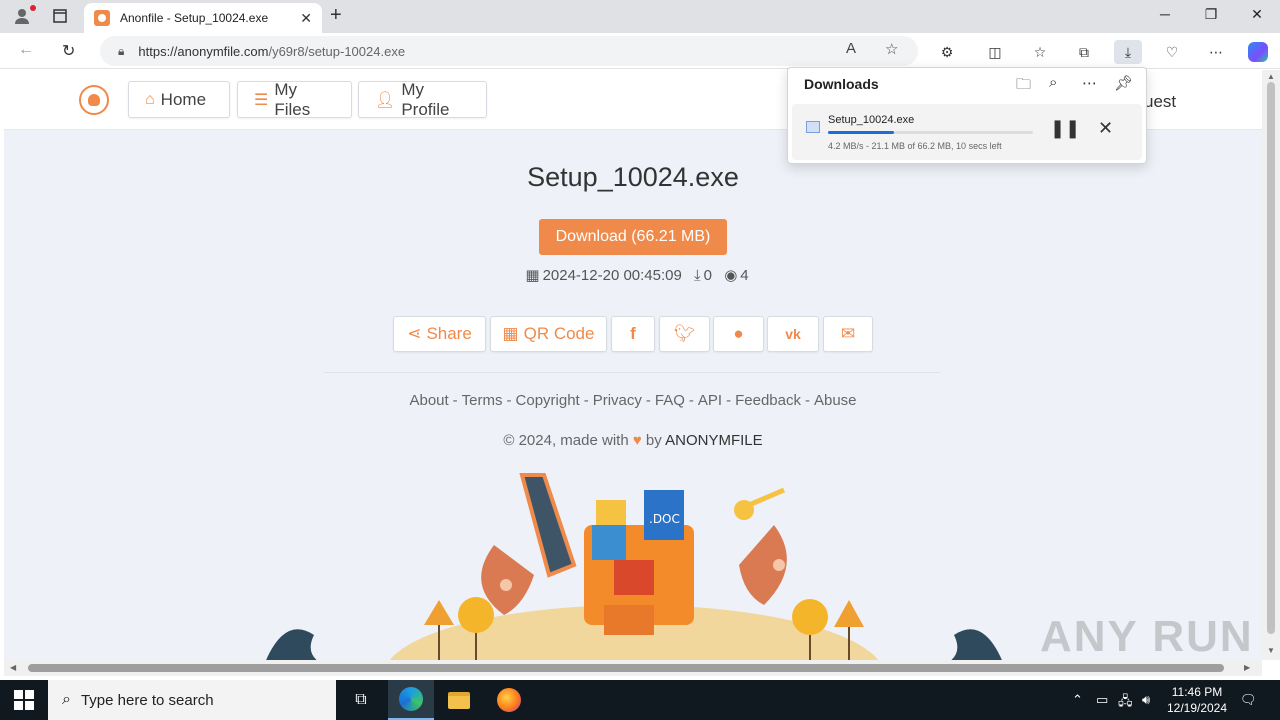 This screenshot has width=1280, height=720. I want to click on octopus-chest-illustration: .DOC, so click(634, 566).